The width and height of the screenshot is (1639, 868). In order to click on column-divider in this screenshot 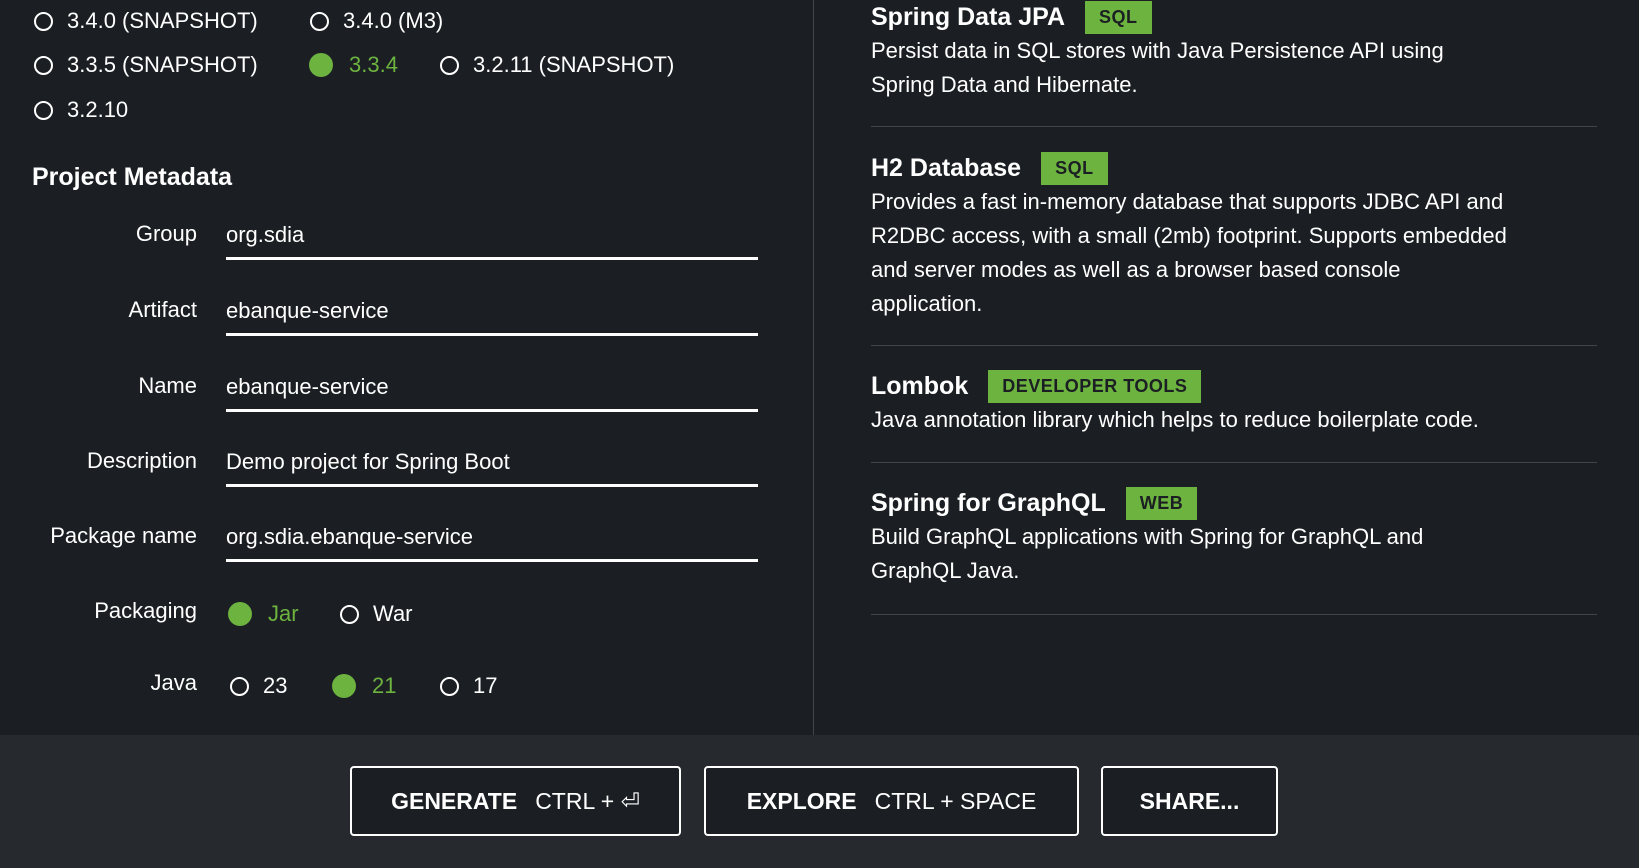, I will do `click(813, 367)`.